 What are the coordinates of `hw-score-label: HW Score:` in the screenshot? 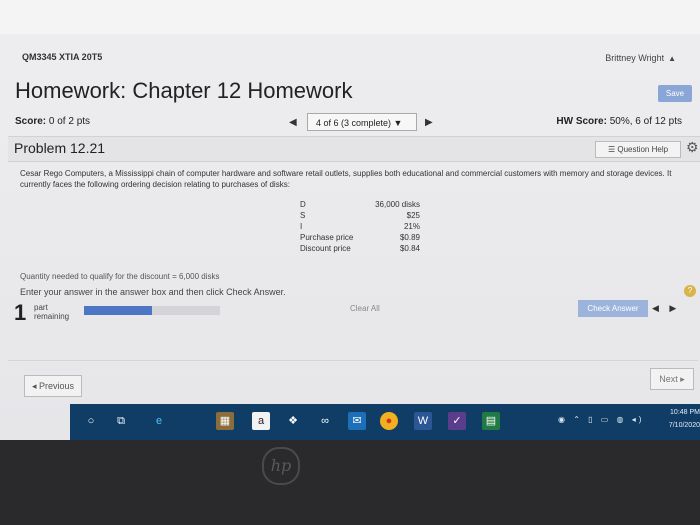 It's located at (581, 121).